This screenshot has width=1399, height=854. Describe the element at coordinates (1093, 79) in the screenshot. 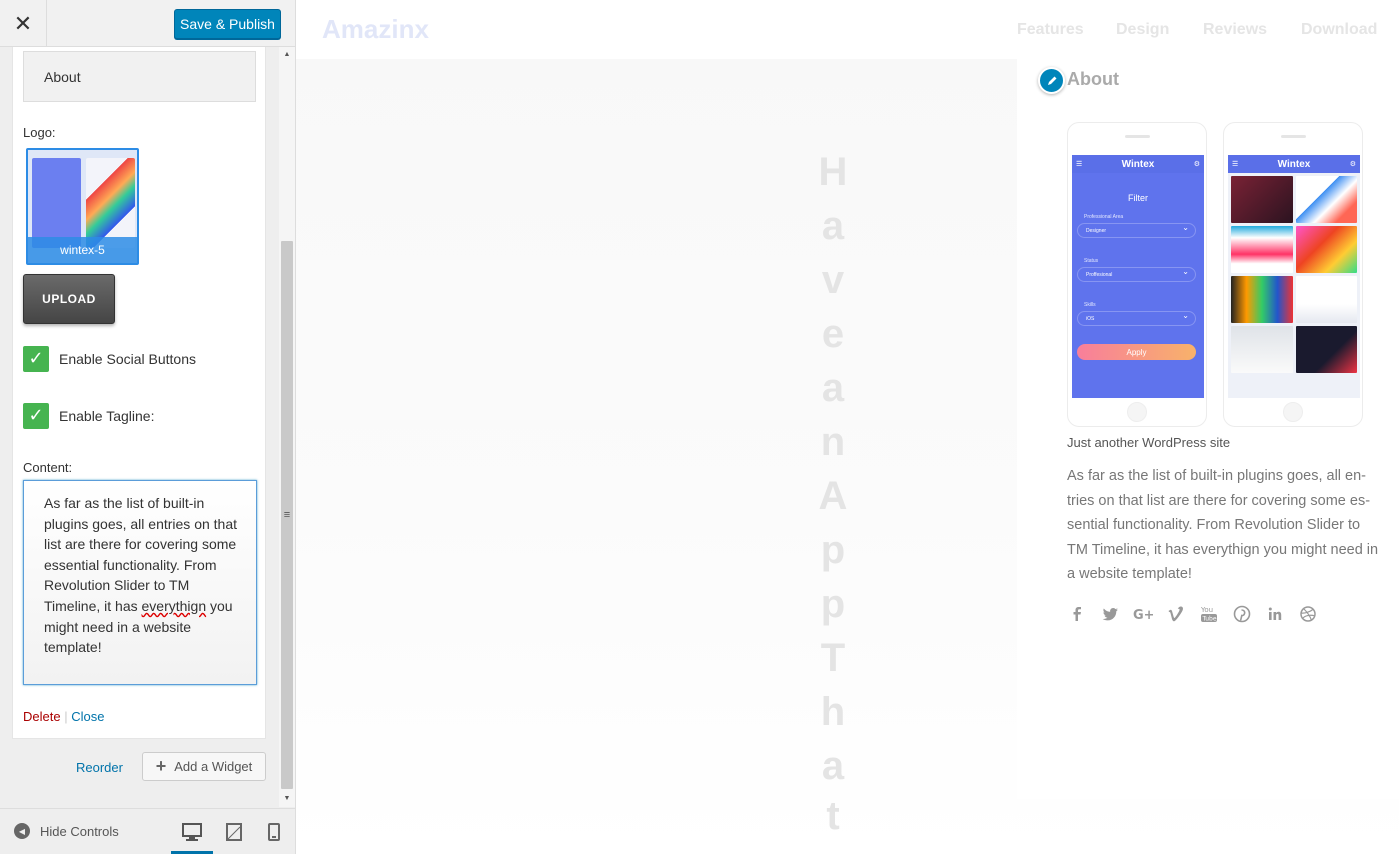

I see `about-title: About` at that location.